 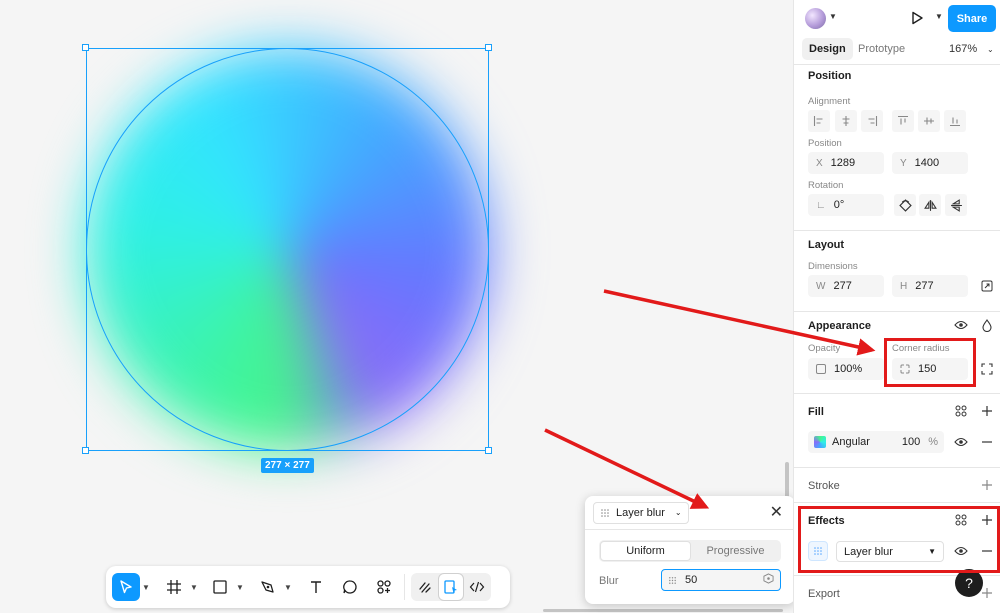 I want to click on blend-mode-button, so click(x=987, y=325).